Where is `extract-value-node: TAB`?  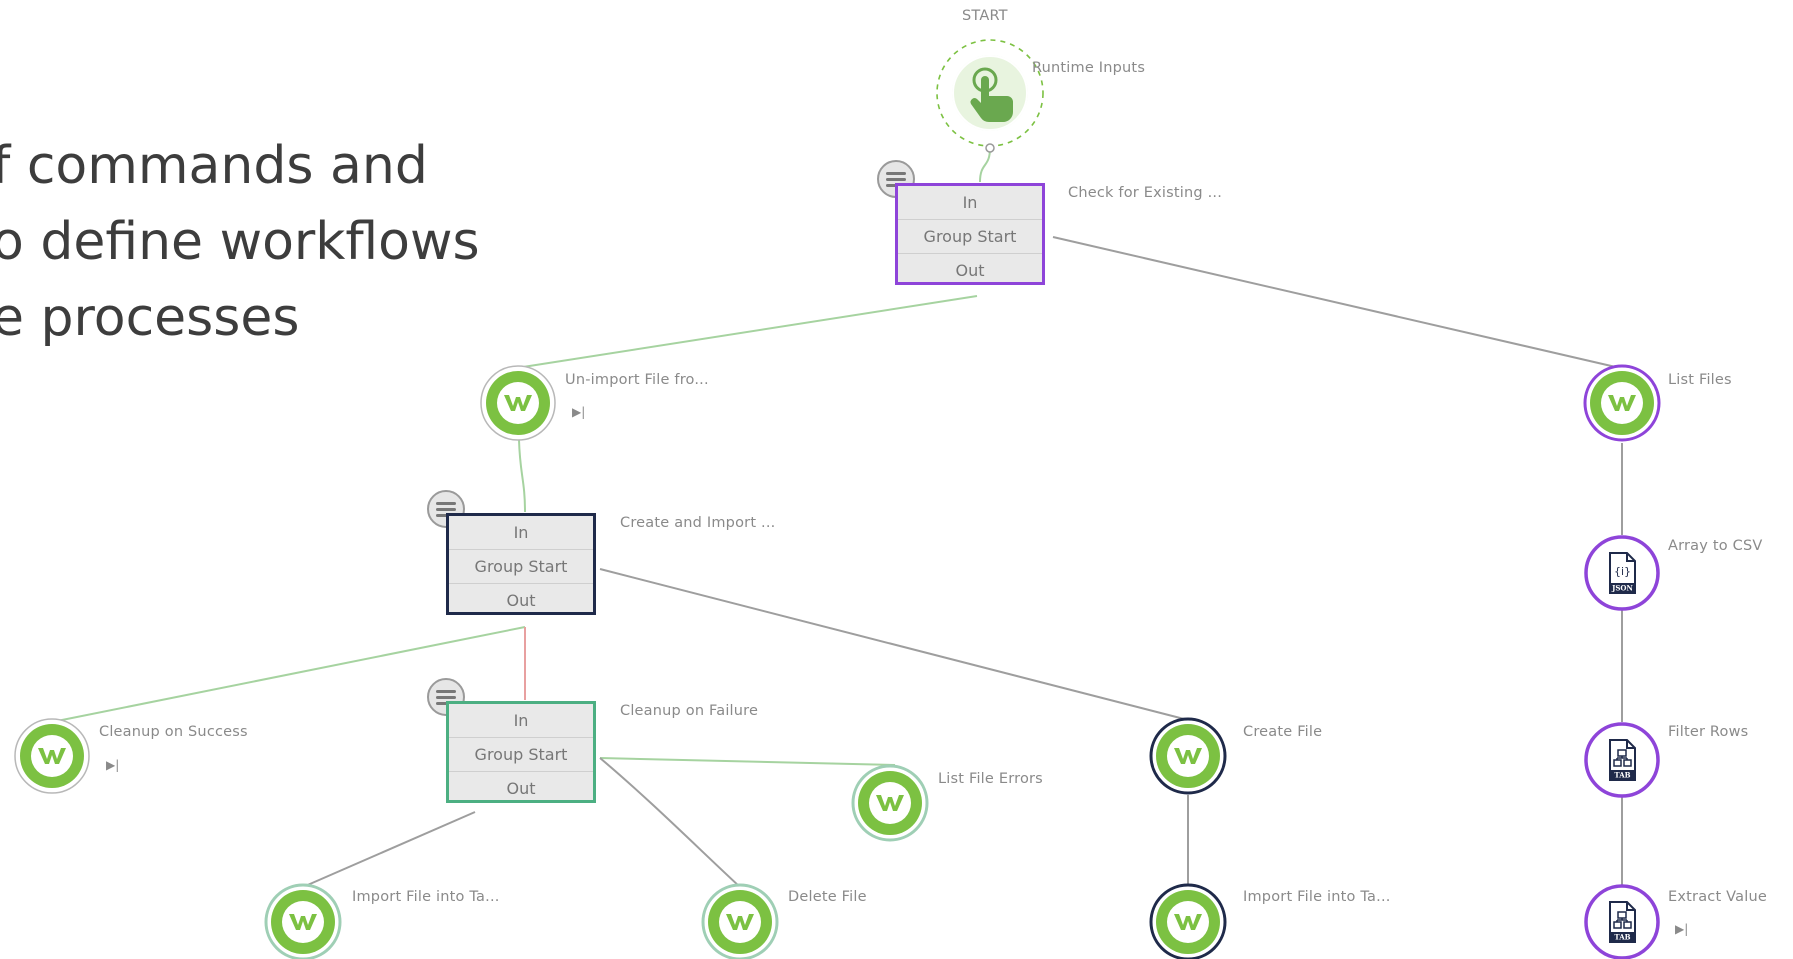 extract-value-node: TAB is located at coordinates (1622, 921).